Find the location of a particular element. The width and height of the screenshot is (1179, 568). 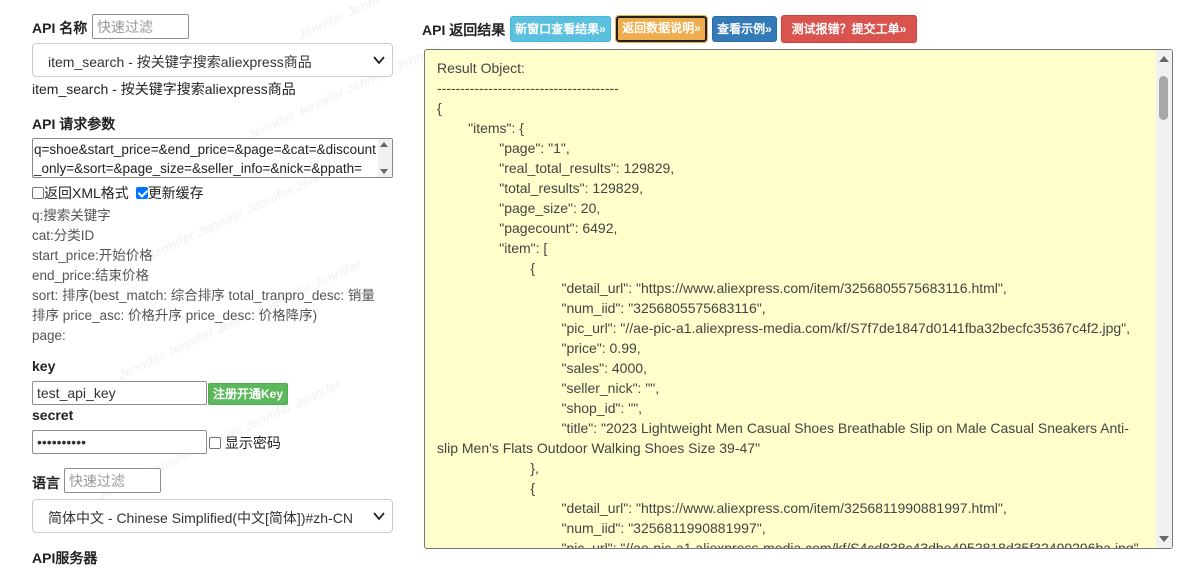

result-line: "price": 0.99, is located at coordinates (539, 348).